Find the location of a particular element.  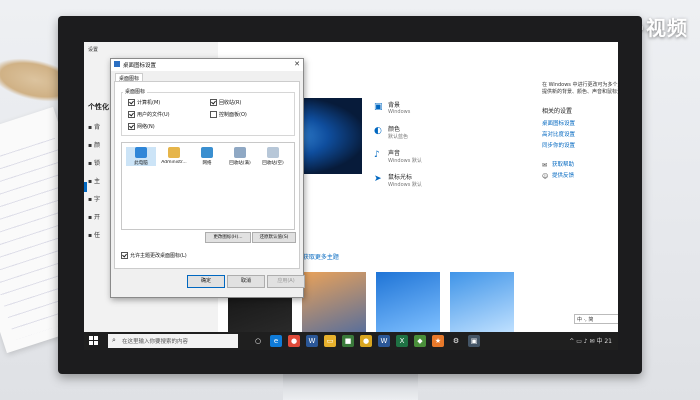

theme-thumbnail: Snowy Mountains is located at coordinates (335, 306).